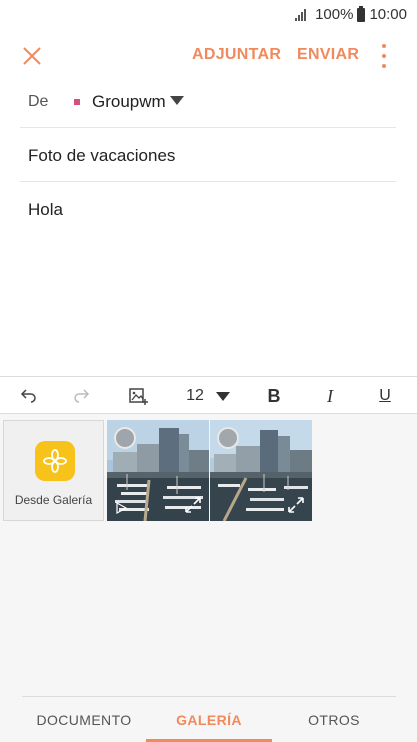 The height and width of the screenshot is (742, 417). I want to click on insert-image-icon, so click(138, 396).